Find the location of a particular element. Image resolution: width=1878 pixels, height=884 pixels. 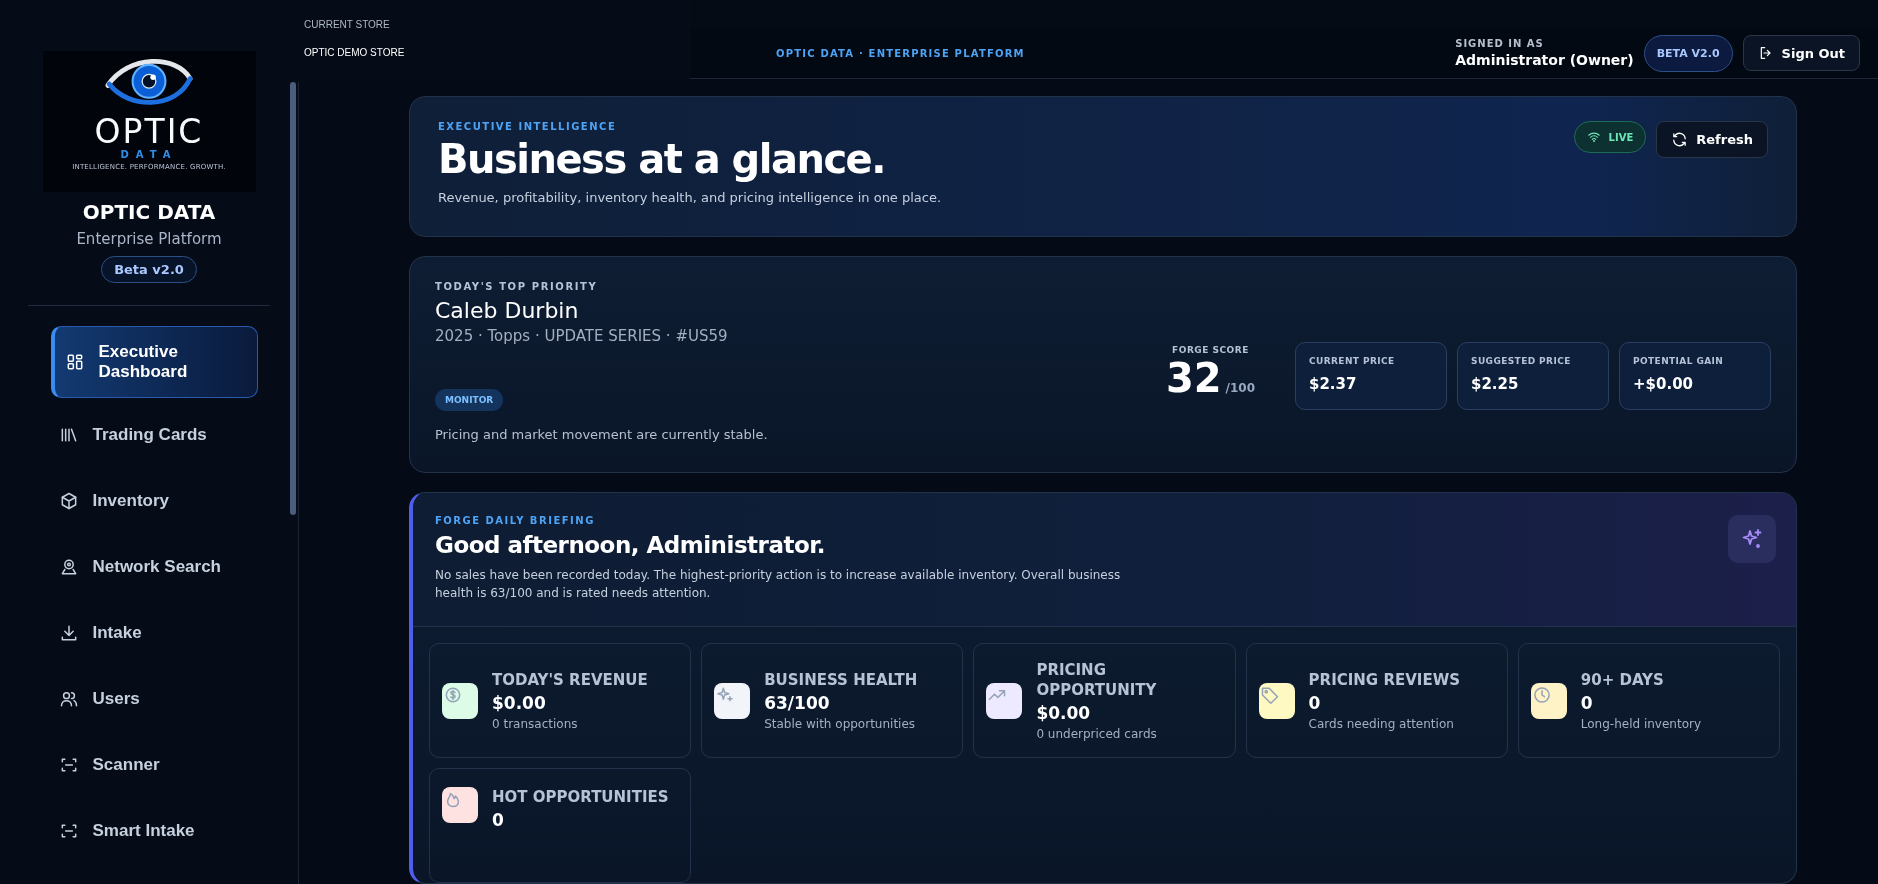

price-value: $2.25 is located at coordinates (1495, 384).